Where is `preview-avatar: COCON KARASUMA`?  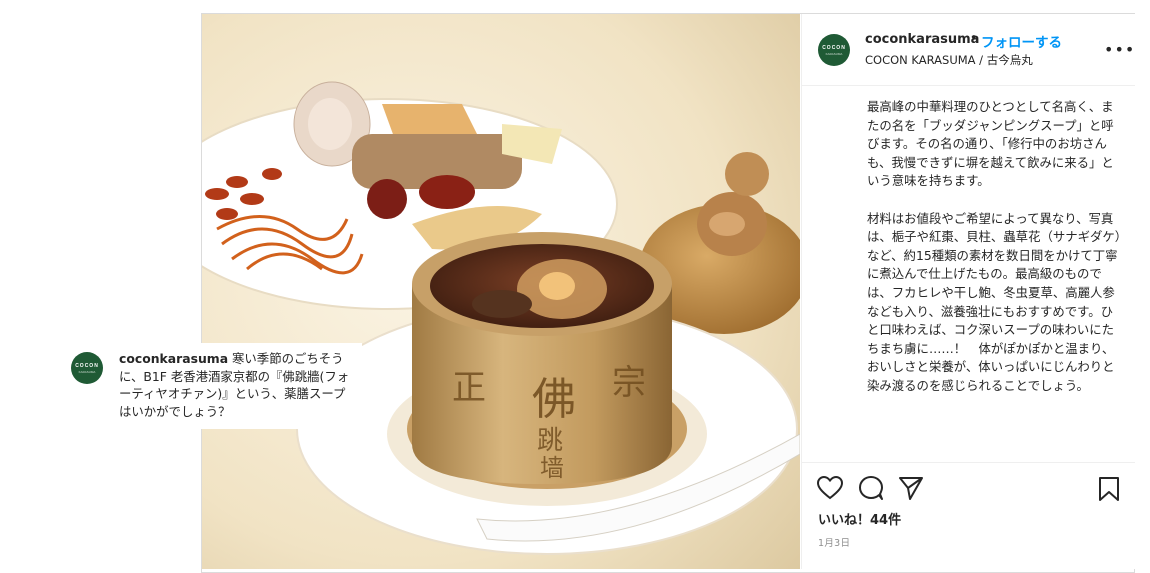 preview-avatar: COCON KARASUMA is located at coordinates (87, 368).